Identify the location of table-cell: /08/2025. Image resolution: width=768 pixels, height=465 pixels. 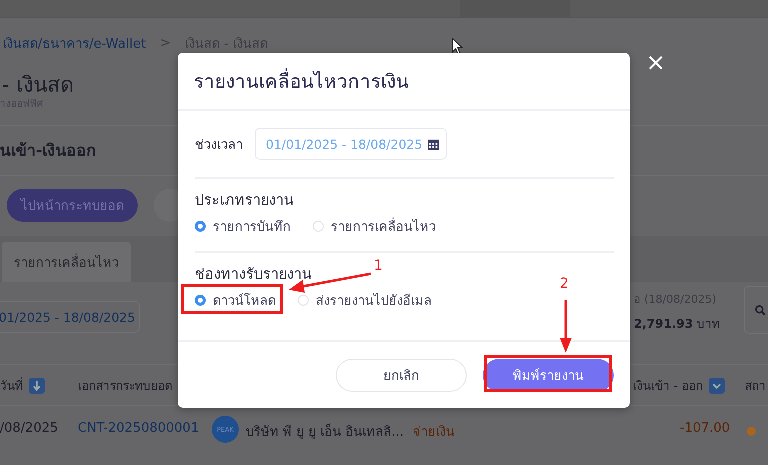
(29, 428).